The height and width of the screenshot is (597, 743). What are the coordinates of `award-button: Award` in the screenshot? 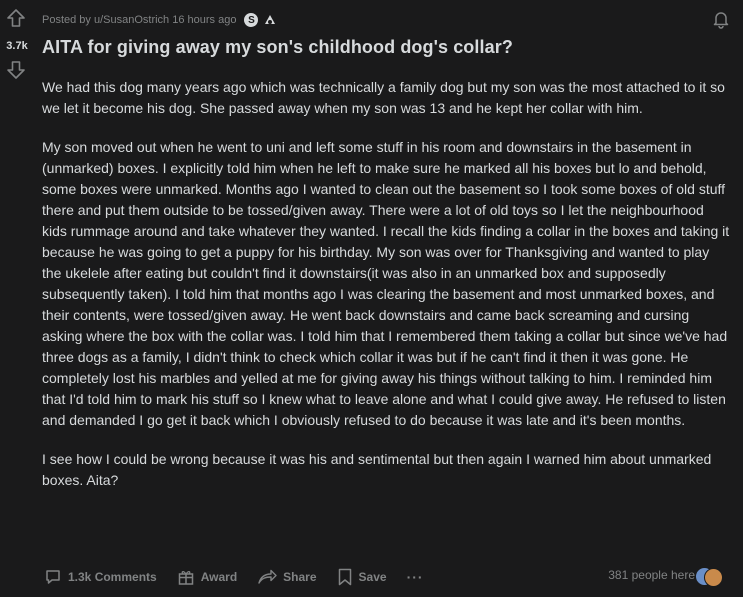 It's located at (207, 577).